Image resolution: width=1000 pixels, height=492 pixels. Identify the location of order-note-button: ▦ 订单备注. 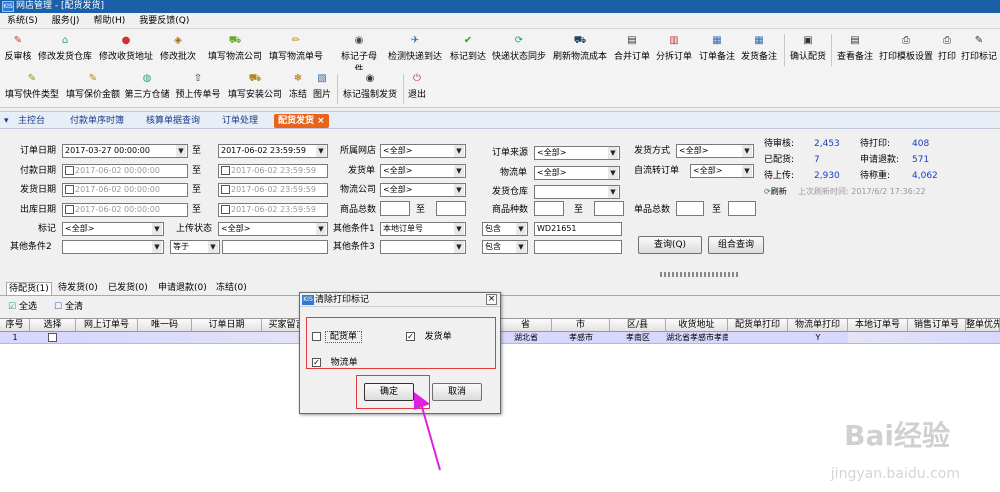
(717, 48).